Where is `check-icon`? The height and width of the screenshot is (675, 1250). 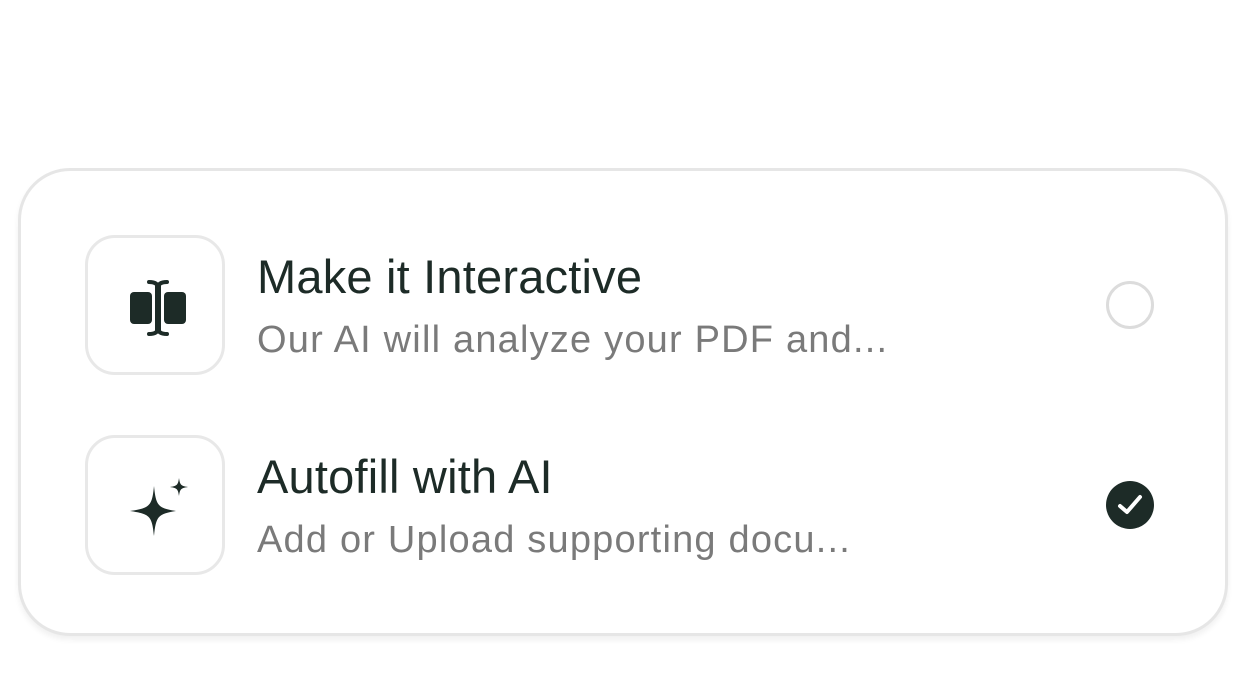
check-icon is located at coordinates (1130, 504).